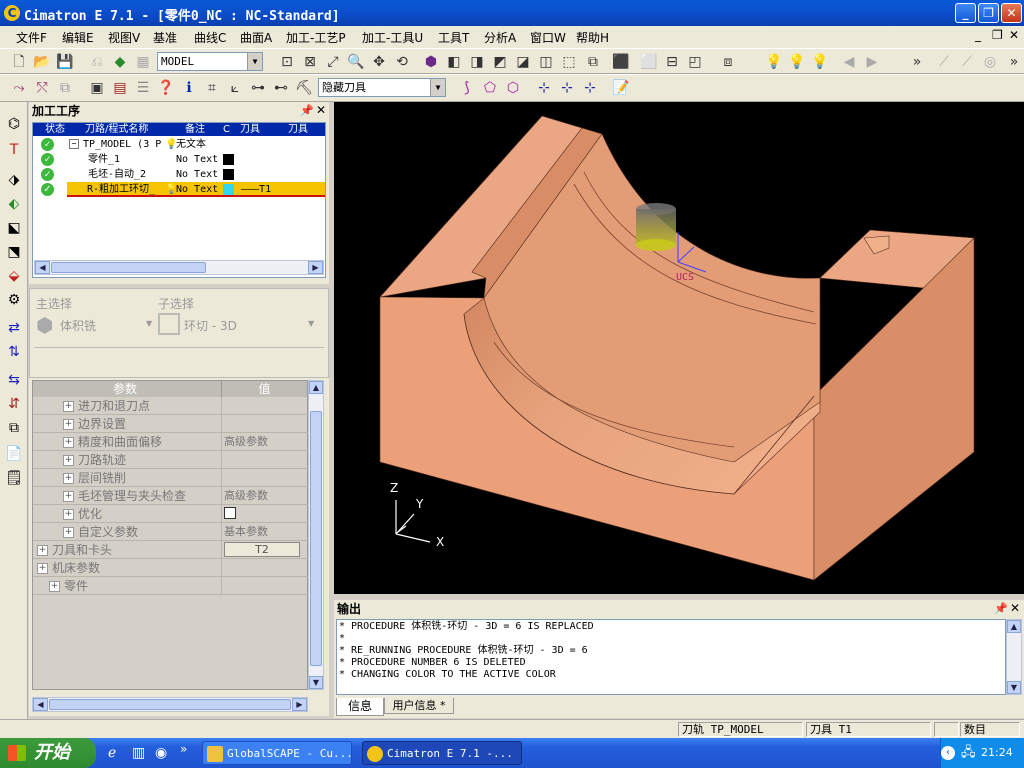  Describe the element at coordinates (171, 424) in the screenshot. I see `param-row: + 边界设置` at that location.